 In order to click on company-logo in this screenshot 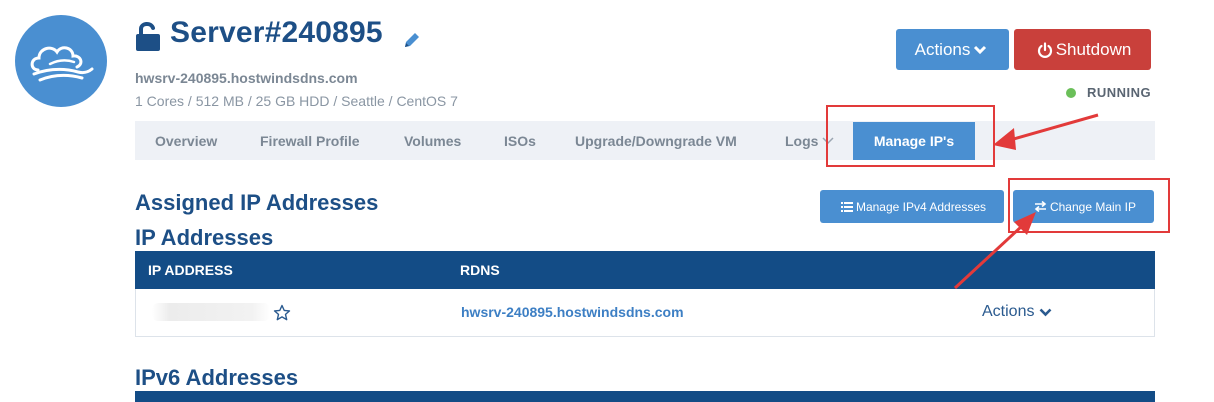, I will do `click(61, 61)`.